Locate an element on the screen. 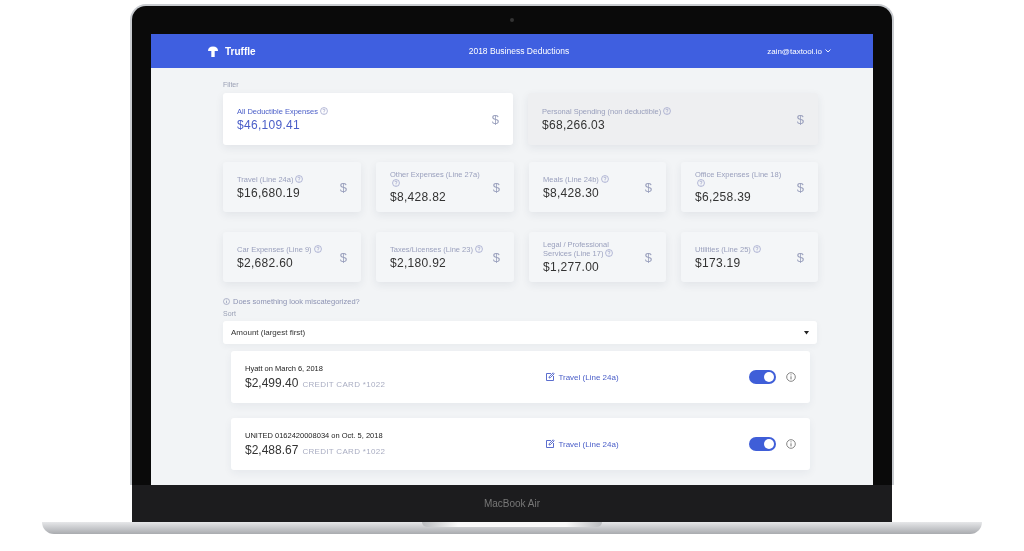 The width and height of the screenshot is (1024, 551). mushroom-logo-icon is located at coordinates (213, 51).